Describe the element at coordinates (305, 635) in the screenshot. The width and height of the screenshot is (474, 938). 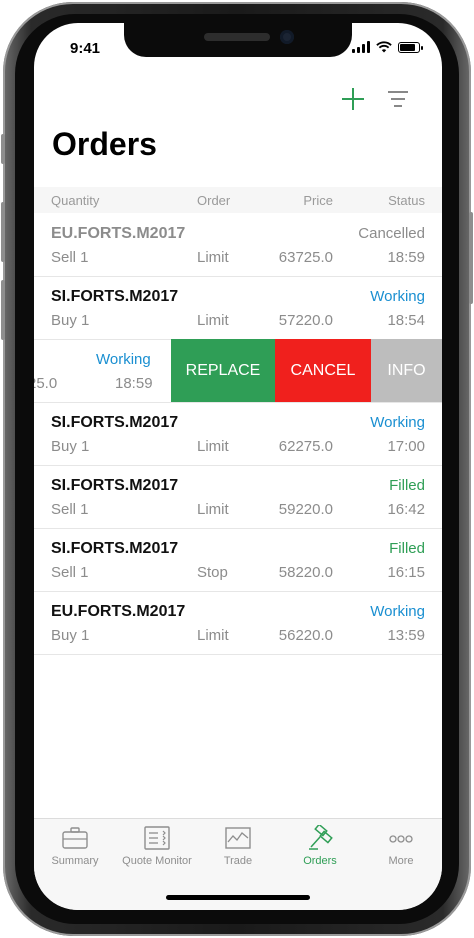
I see `order-price: 56220.0` at that location.